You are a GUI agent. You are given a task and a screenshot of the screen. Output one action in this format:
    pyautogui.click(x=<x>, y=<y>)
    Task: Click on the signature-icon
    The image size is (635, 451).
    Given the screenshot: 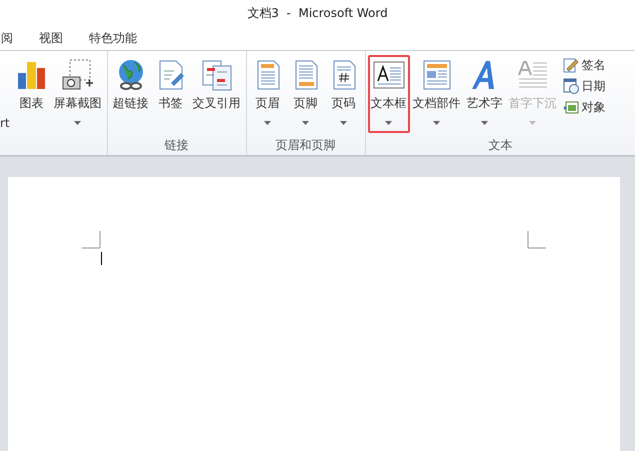 What is the action you would take?
    pyautogui.click(x=570, y=65)
    